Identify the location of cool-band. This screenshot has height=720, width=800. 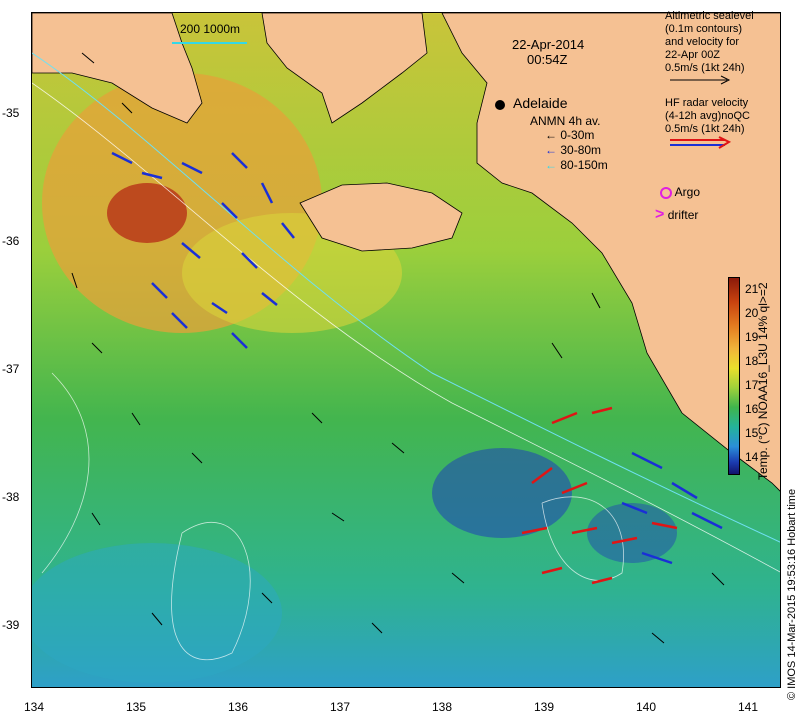
(157, 613).